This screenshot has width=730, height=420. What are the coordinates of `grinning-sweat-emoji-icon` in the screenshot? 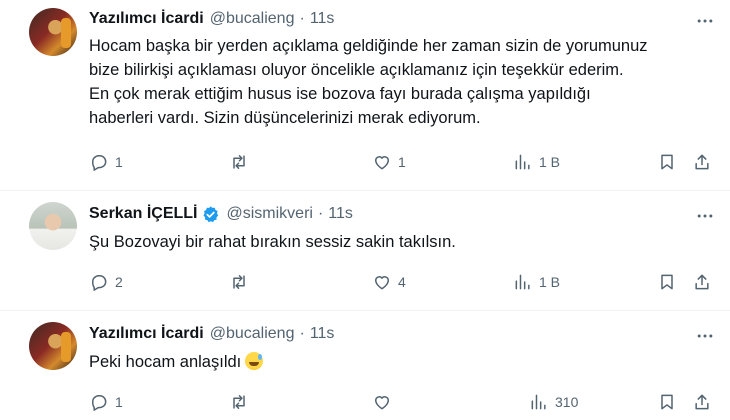 It's located at (254, 361).